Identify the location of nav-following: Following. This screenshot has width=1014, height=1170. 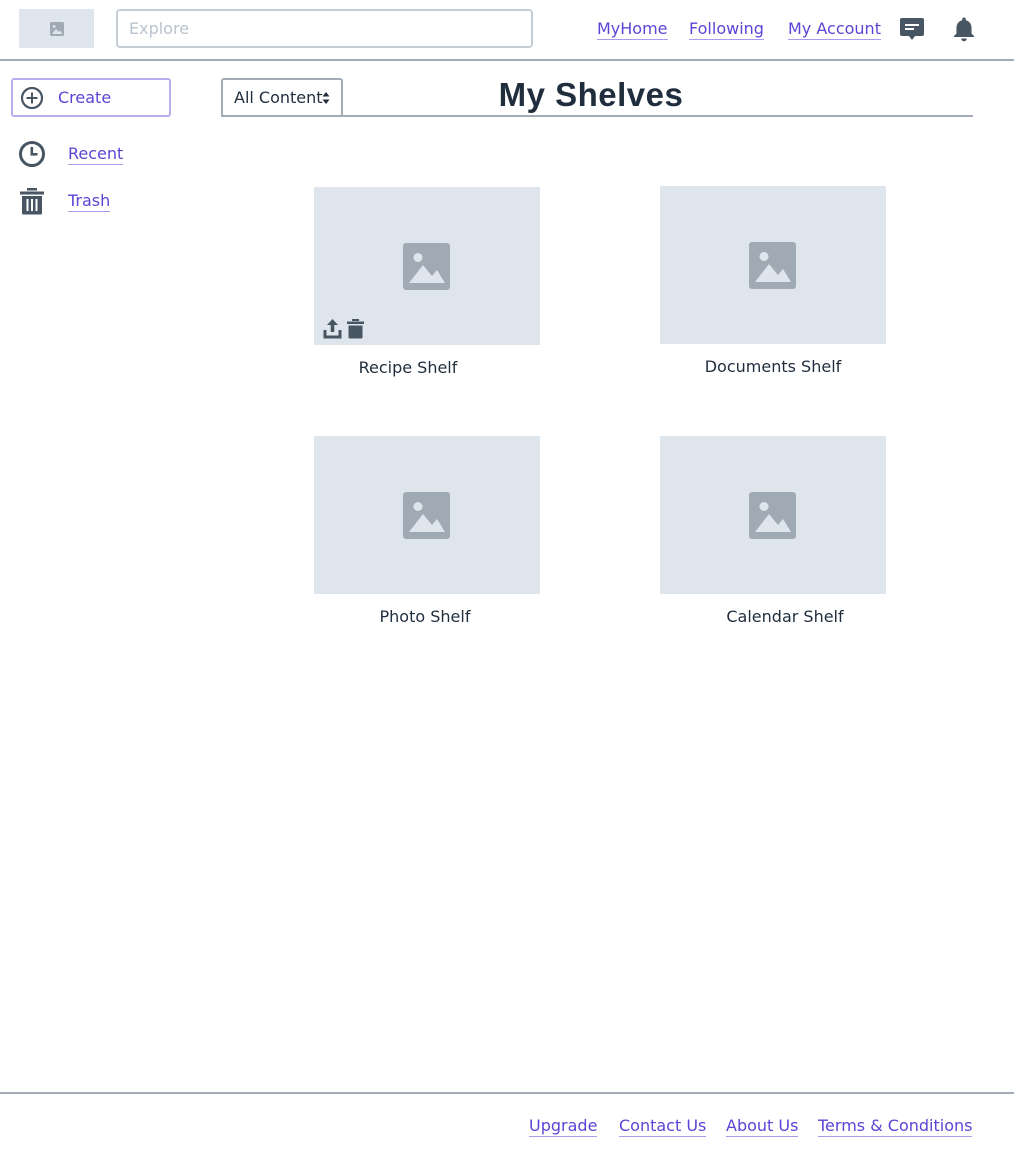
(726, 29).